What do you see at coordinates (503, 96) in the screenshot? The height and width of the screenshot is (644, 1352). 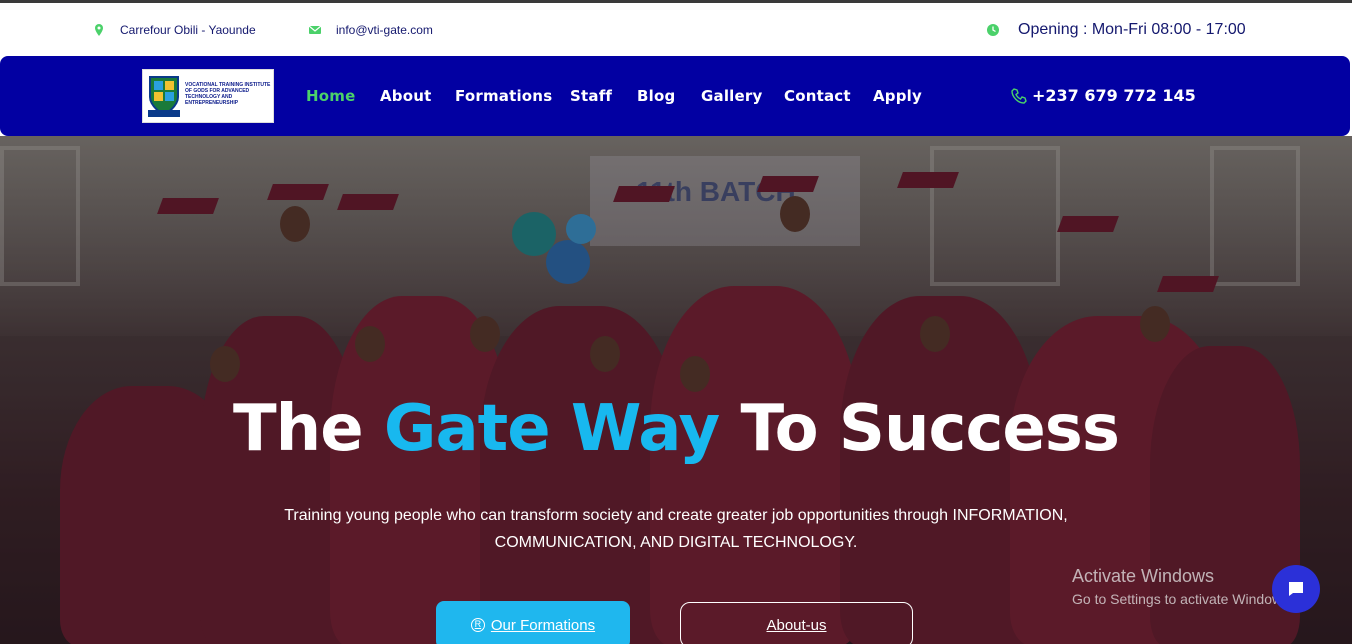 I see `nav-formations: Formations` at bounding box center [503, 96].